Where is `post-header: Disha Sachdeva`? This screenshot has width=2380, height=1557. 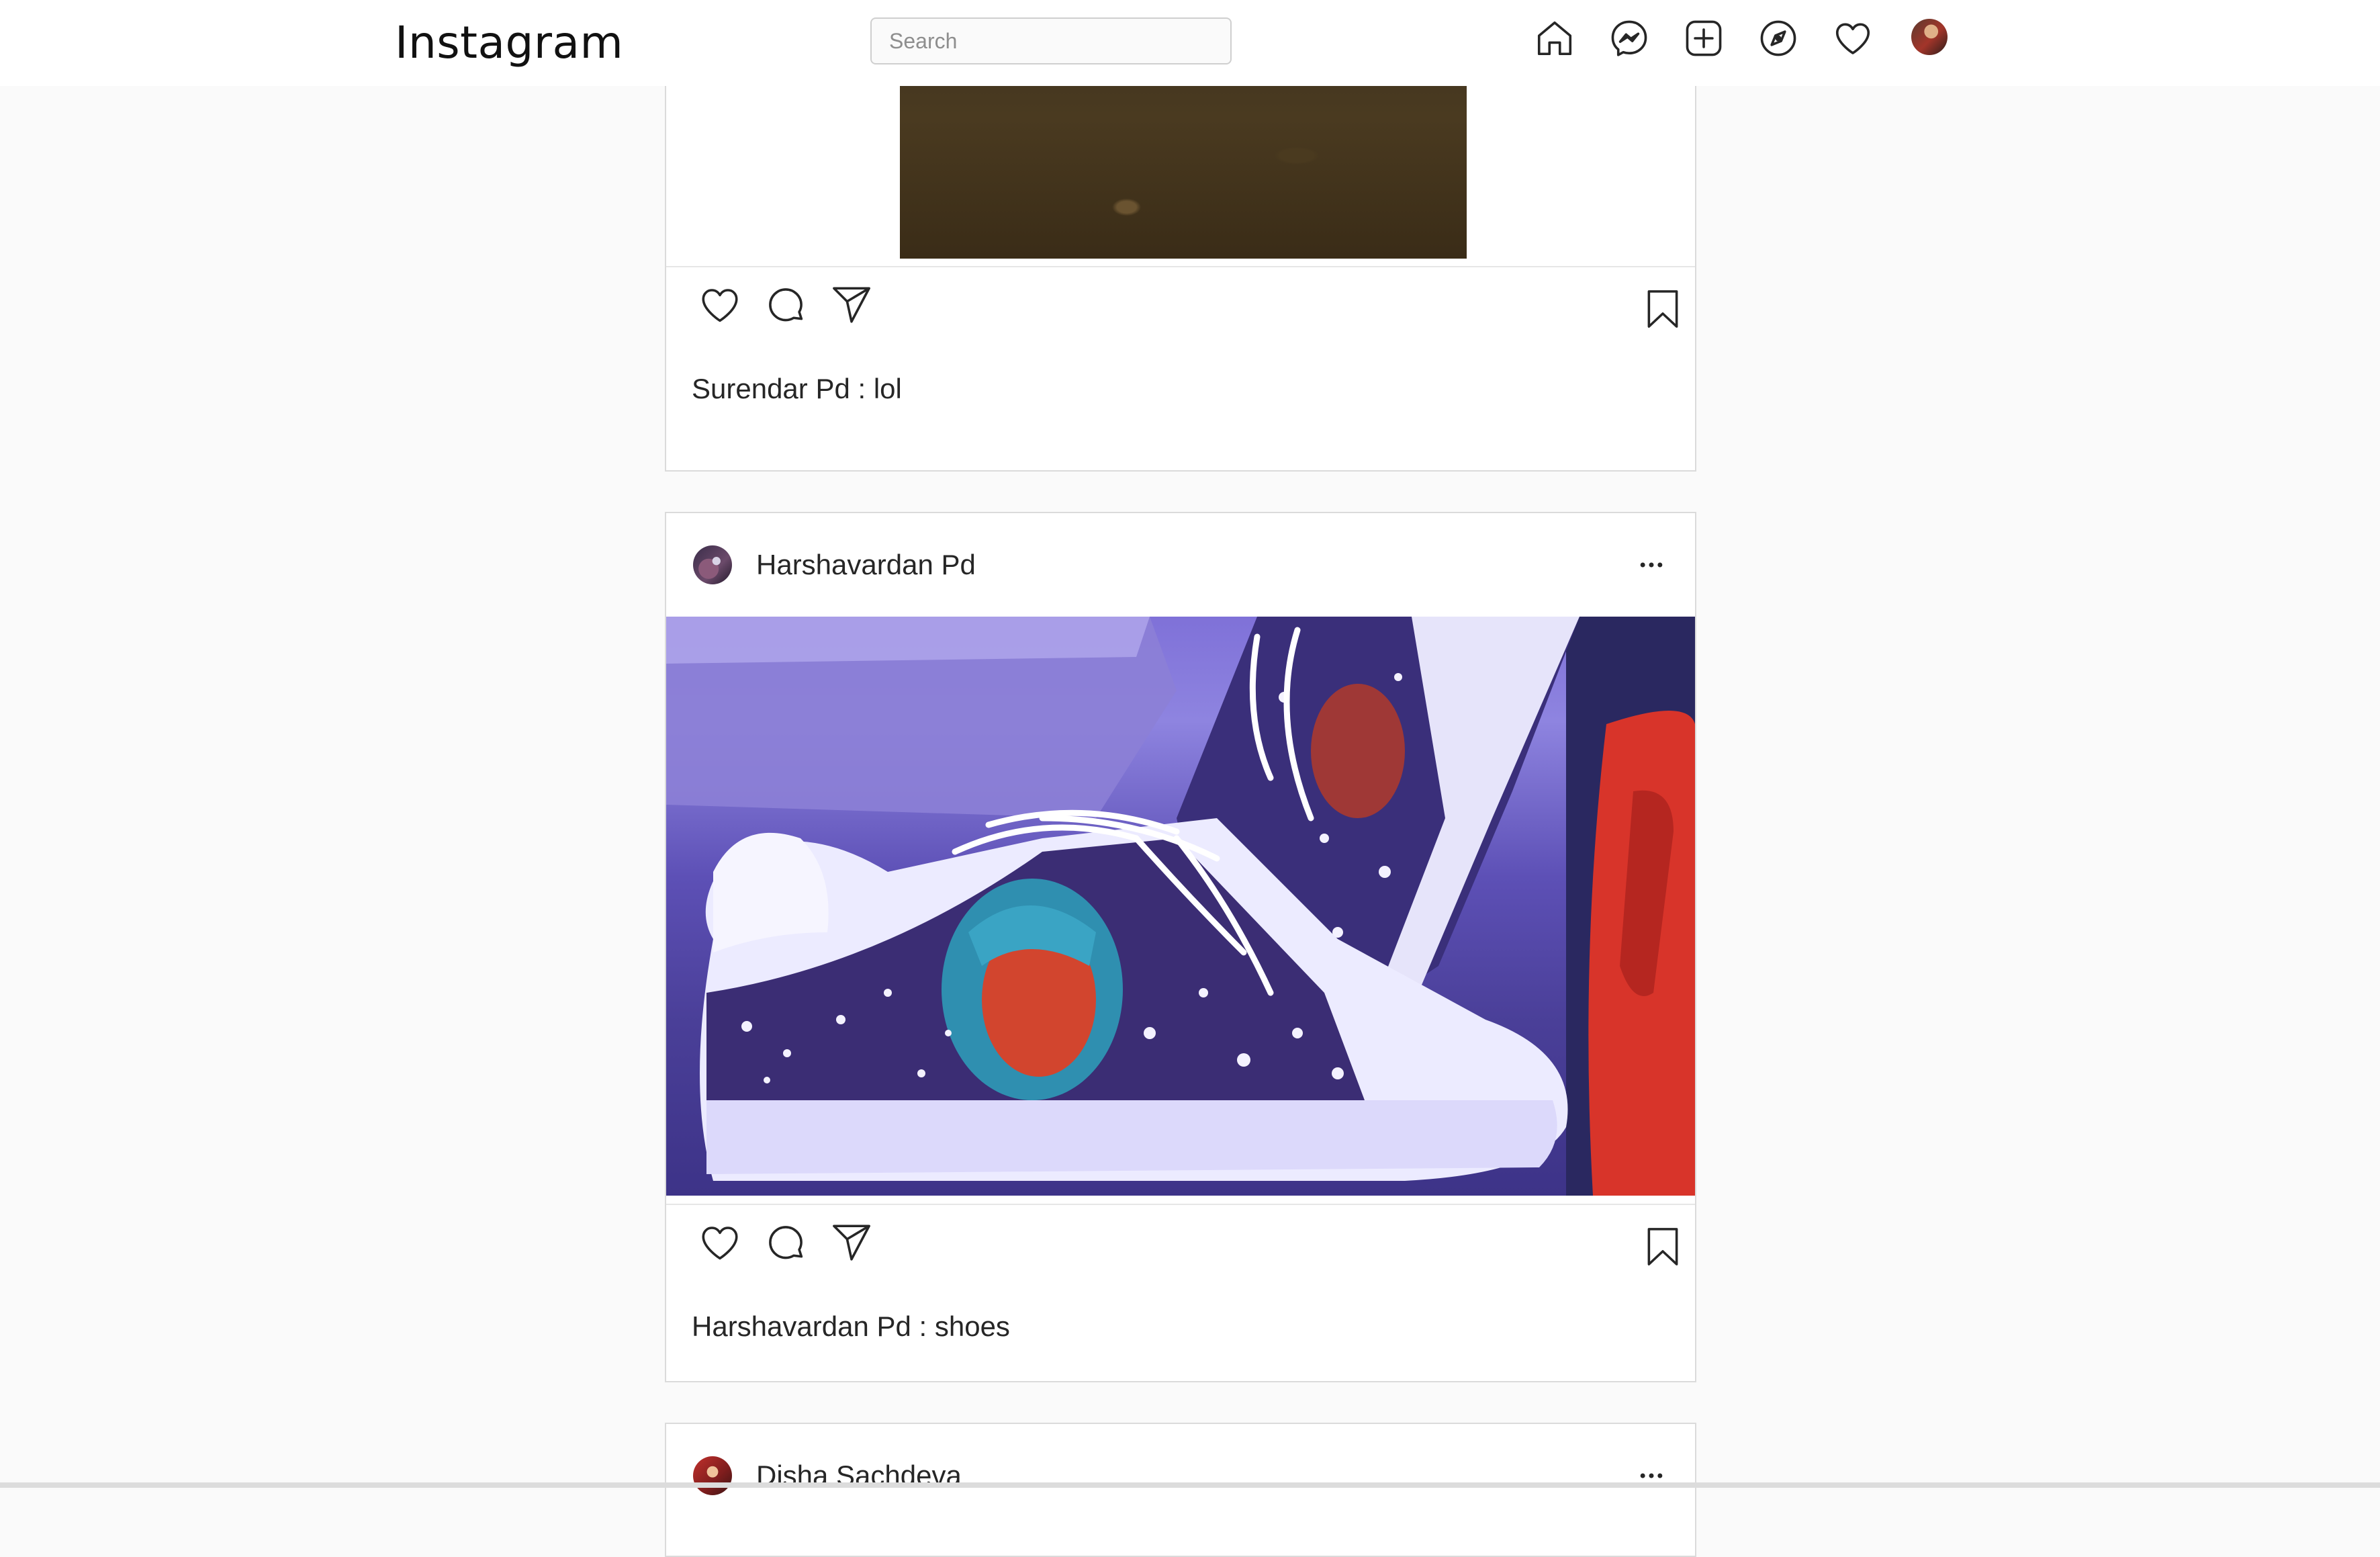 post-header: Disha Sachdeva is located at coordinates (1180, 1475).